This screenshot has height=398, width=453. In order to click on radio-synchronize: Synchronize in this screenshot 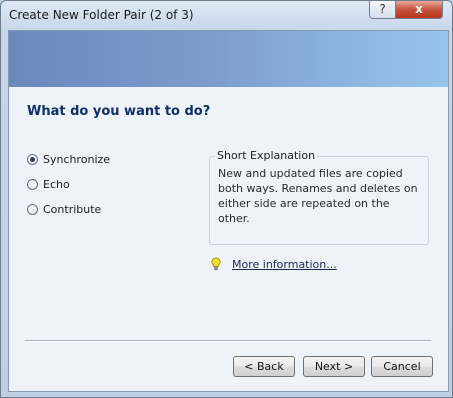, I will do `click(68, 159)`.